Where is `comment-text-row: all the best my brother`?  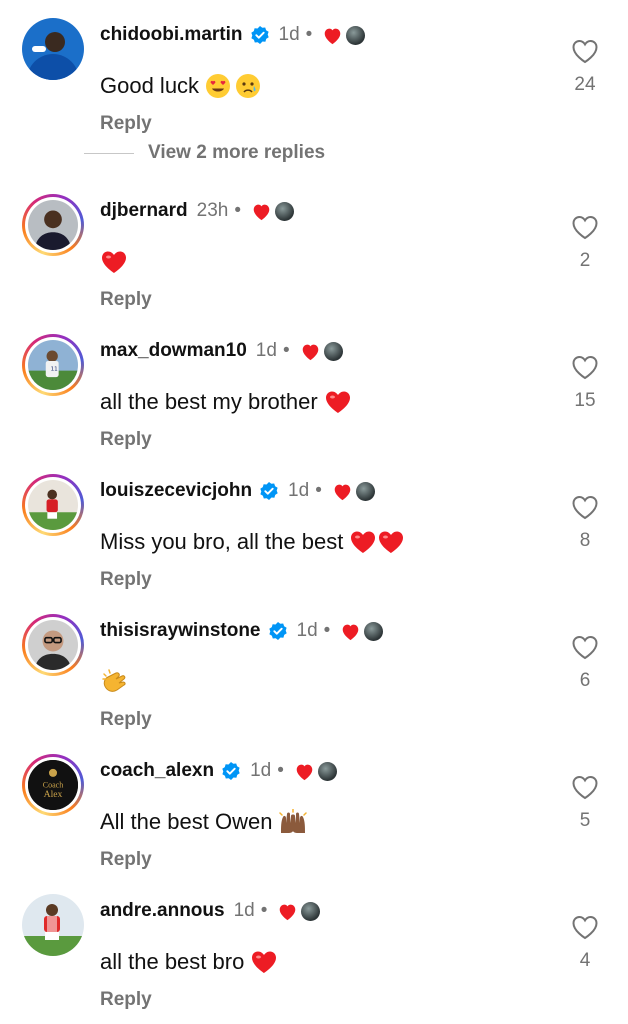 comment-text-row: all the best my brother is located at coordinates (226, 402).